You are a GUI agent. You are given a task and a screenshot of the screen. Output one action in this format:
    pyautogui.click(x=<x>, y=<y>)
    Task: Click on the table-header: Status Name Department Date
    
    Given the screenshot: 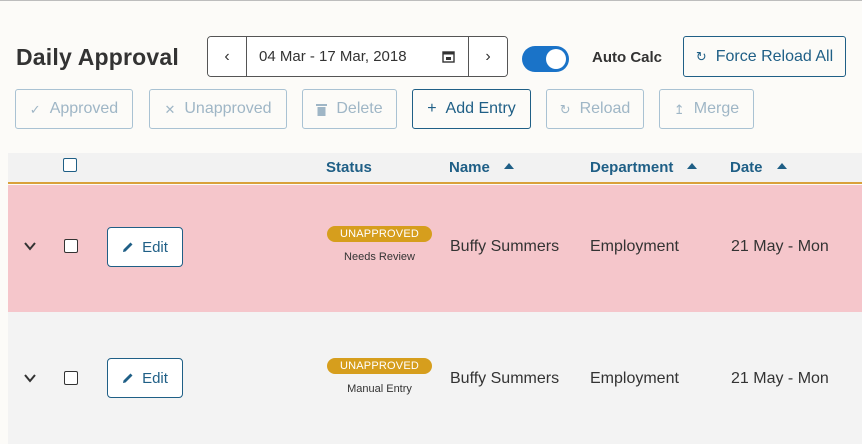 What is the action you would take?
    pyautogui.click(x=435, y=168)
    